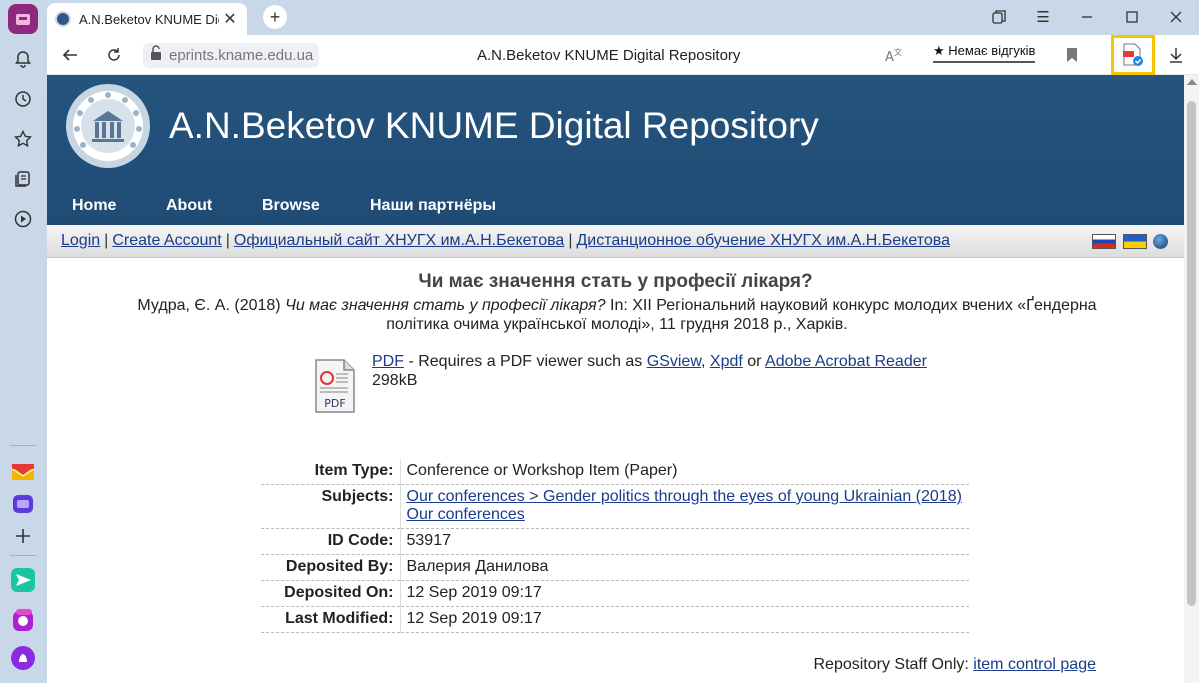 The width and height of the screenshot is (1199, 683). What do you see at coordinates (1176, 55) in the screenshot?
I see `downloads-icon` at bounding box center [1176, 55].